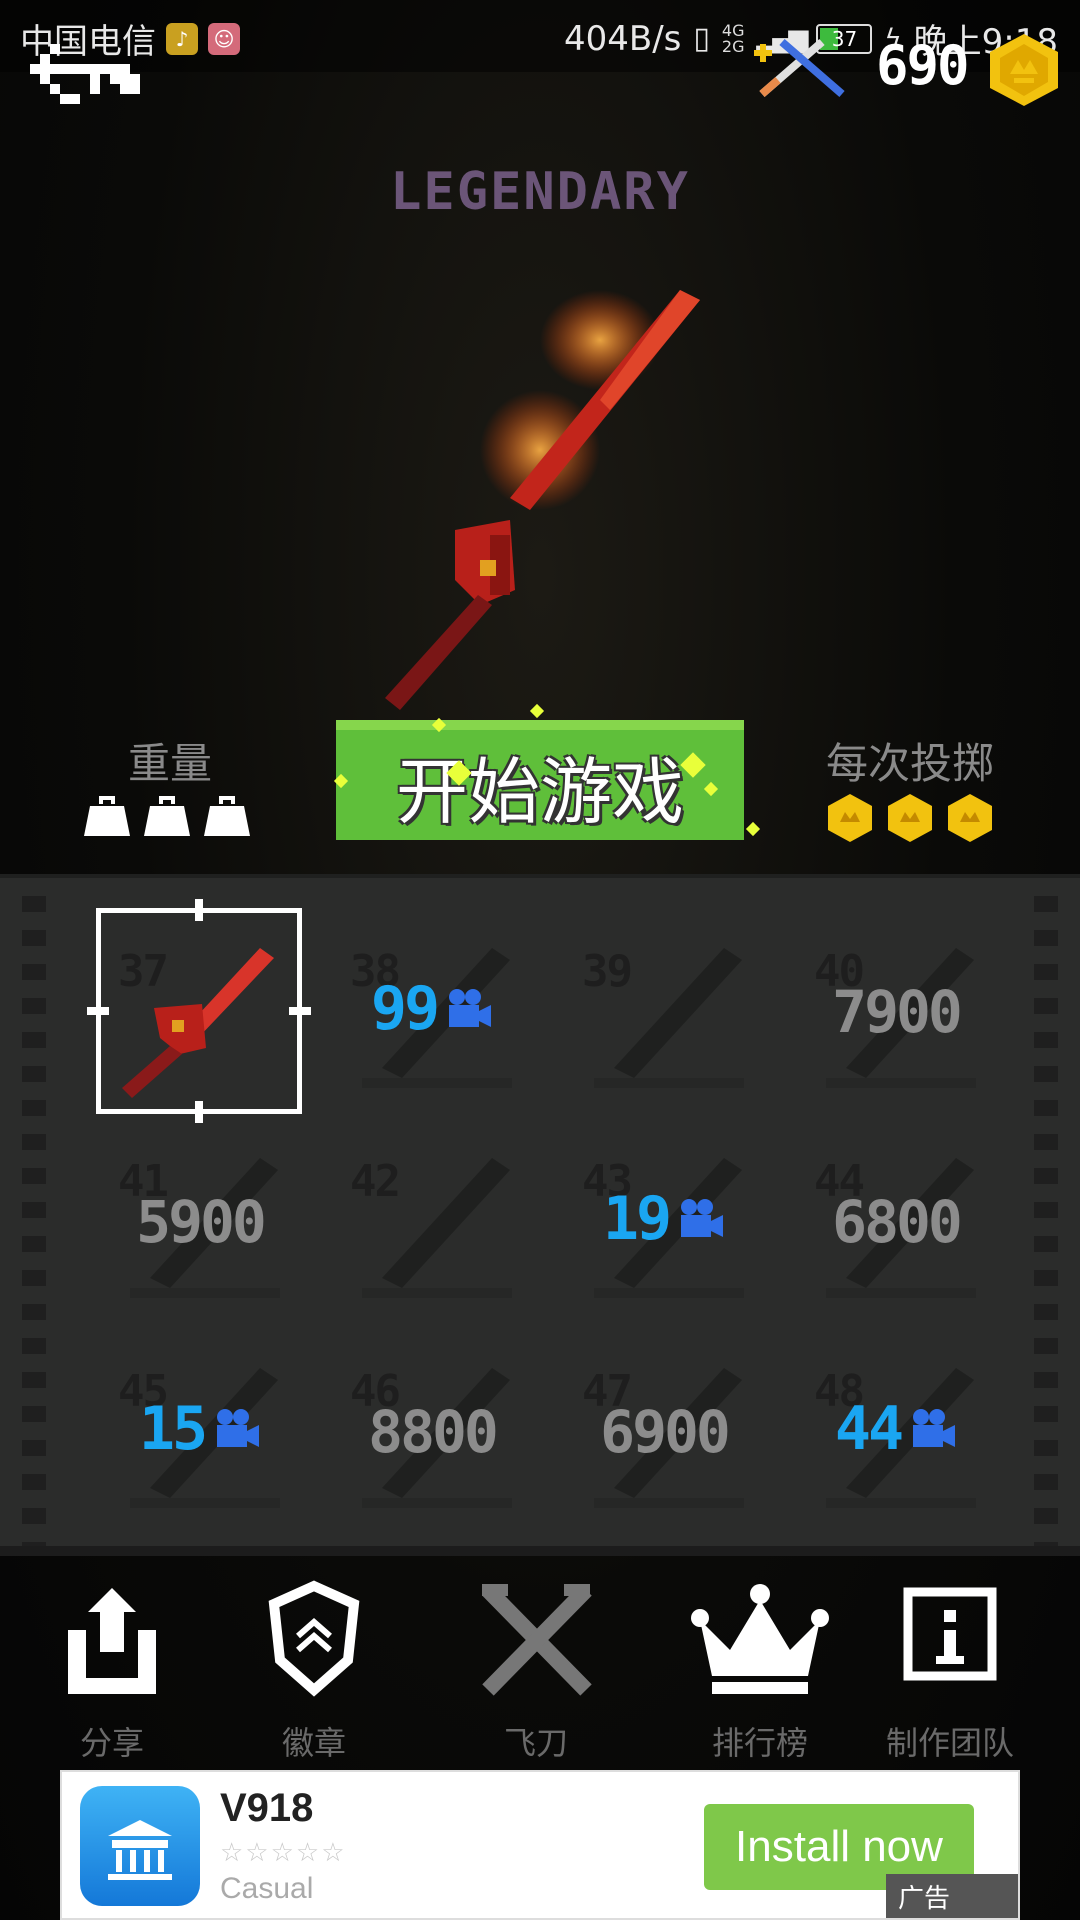  I want to click on per-throw-indicator, so click(910, 818).